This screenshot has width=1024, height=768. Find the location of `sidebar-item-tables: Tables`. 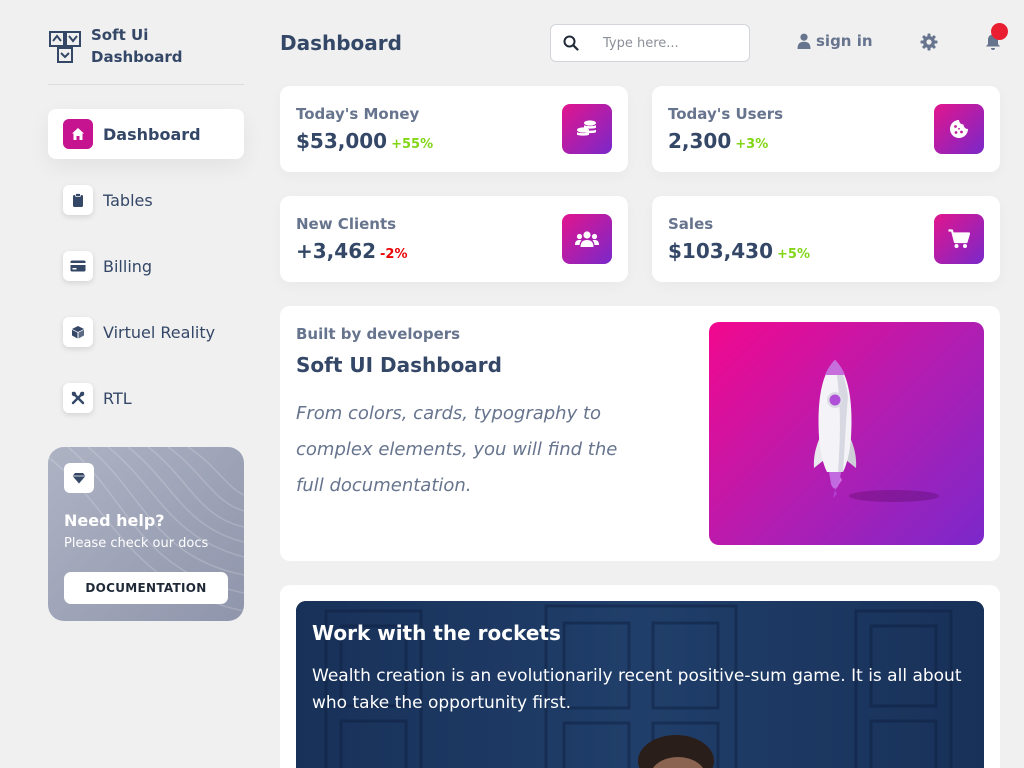

sidebar-item-tables: Tables is located at coordinates (146, 200).